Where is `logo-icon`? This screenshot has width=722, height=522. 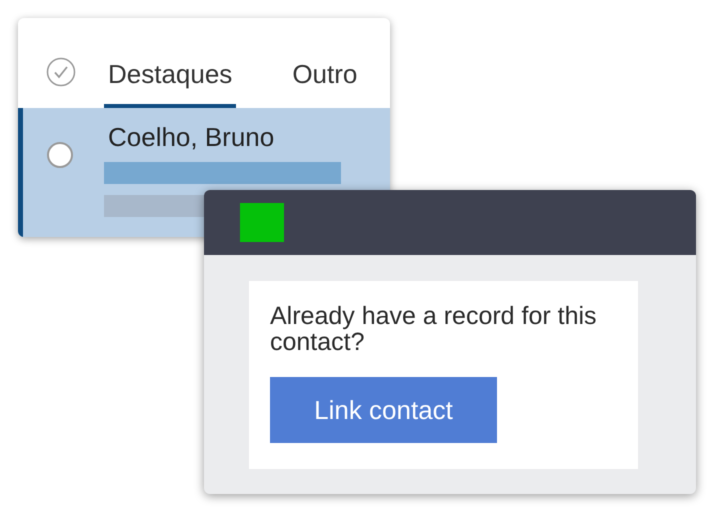 logo-icon is located at coordinates (262, 222).